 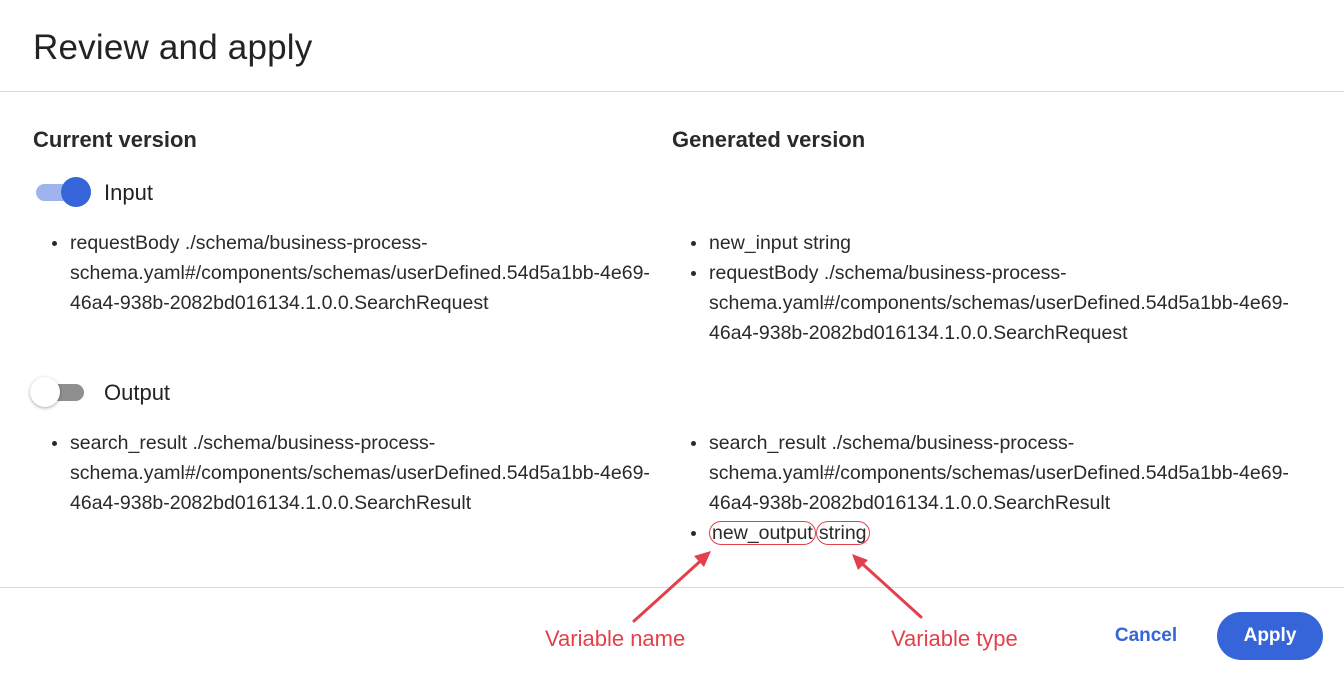 I want to click on variable-name-arrow, so click(x=670, y=588).